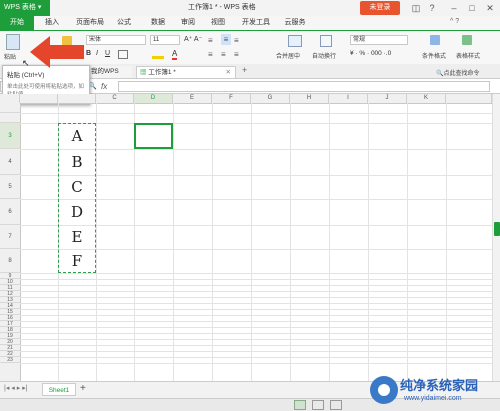 This screenshot has height=411, width=500. Describe the element at coordinates (458, 72) in the screenshot. I see `command-search: 🔍点此查找命令` at that location.